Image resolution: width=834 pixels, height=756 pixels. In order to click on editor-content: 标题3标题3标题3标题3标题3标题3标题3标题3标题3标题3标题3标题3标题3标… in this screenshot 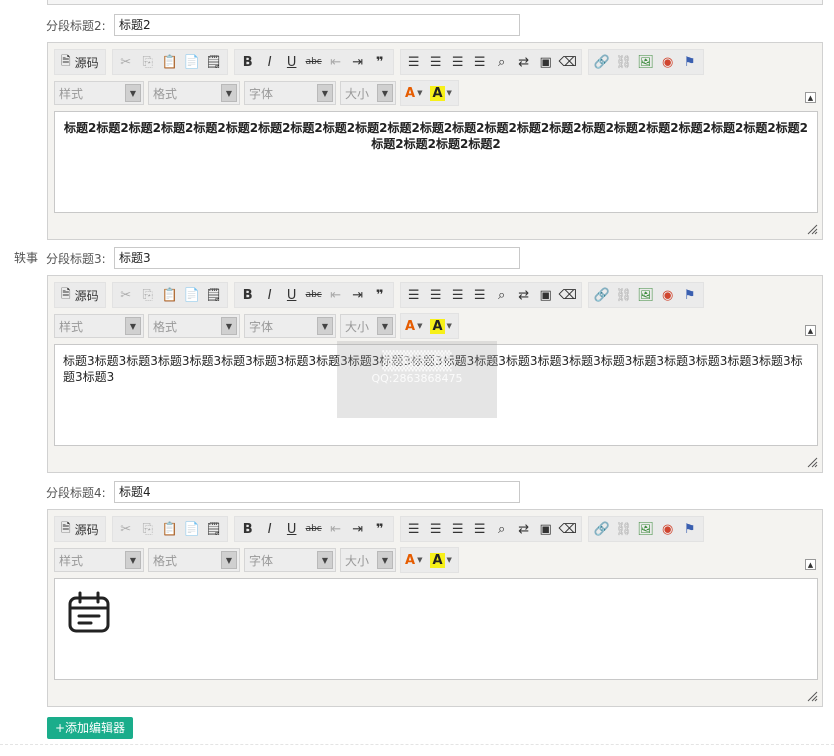, I will do `click(436, 395)`.